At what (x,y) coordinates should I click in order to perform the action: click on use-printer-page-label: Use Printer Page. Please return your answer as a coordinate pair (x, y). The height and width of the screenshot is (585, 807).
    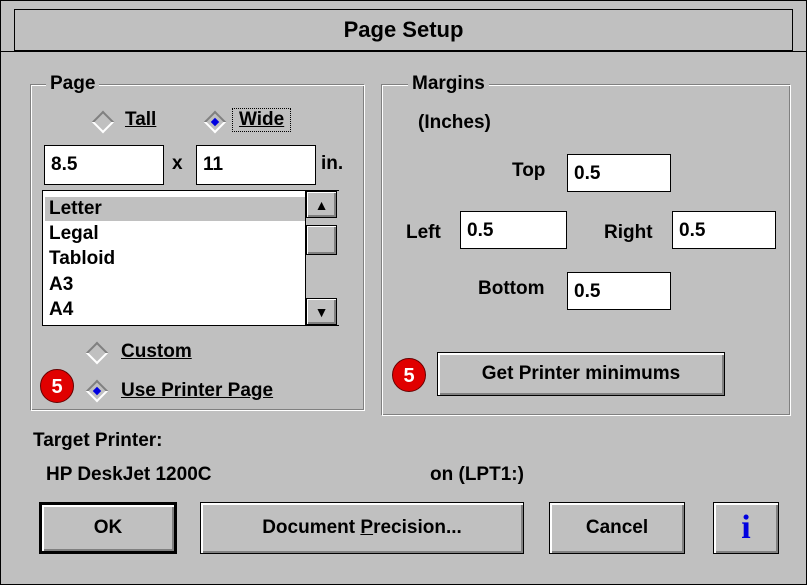
    Looking at the image, I should click on (197, 391).